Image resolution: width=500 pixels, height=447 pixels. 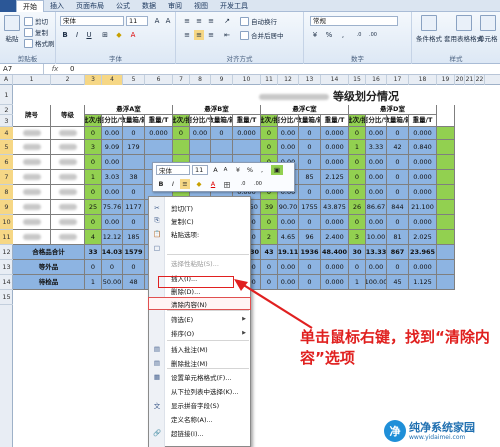 What do you see at coordinates (343, 35) in the screenshot?
I see `comma-icon: ,` at bounding box center [343, 35].